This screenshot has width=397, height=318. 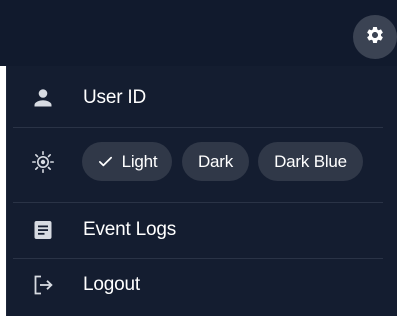 What do you see at coordinates (114, 97) in the screenshot?
I see `user-id-label: User ID` at bounding box center [114, 97].